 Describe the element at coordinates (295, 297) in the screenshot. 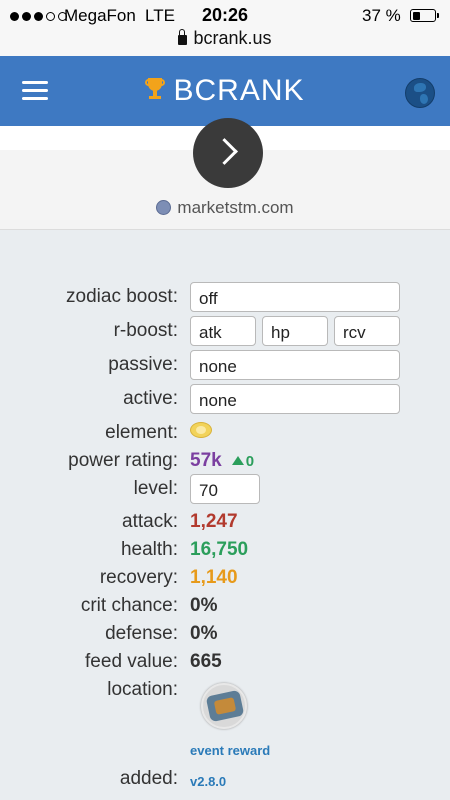

I see `zodiac-boost-field: off` at that location.